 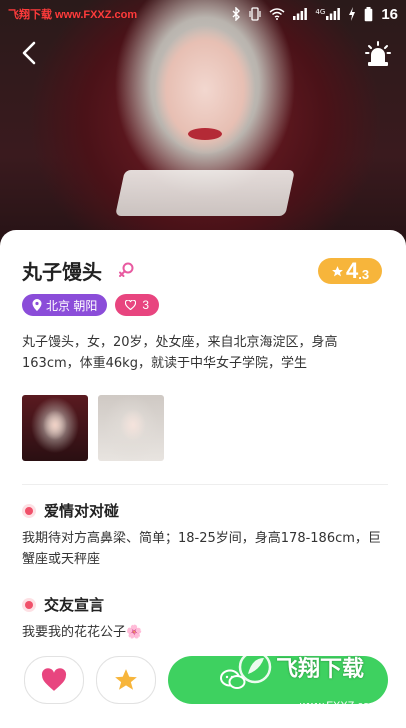 What do you see at coordinates (255, 14) in the screenshot?
I see `vibrate-icon` at bounding box center [255, 14].